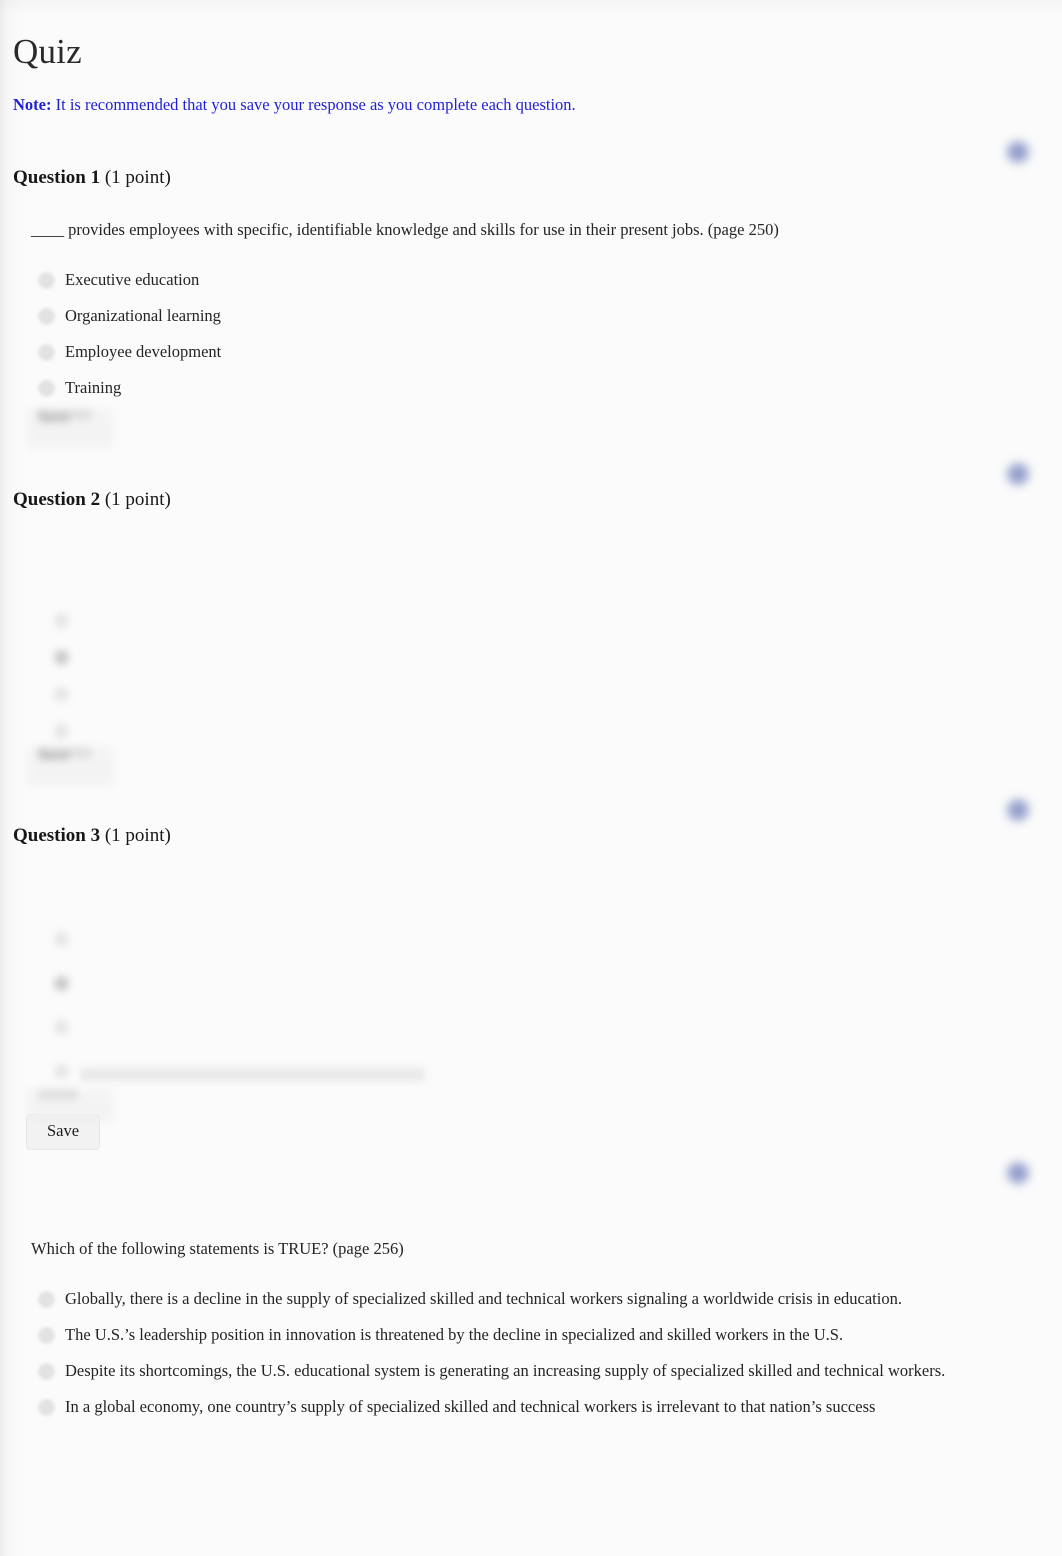 This screenshot has height=1556, width=1062. What do you see at coordinates (537, 836) in the screenshot?
I see `question-3-heading: Question 3 (1 point)` at bounding box center [537, 836].